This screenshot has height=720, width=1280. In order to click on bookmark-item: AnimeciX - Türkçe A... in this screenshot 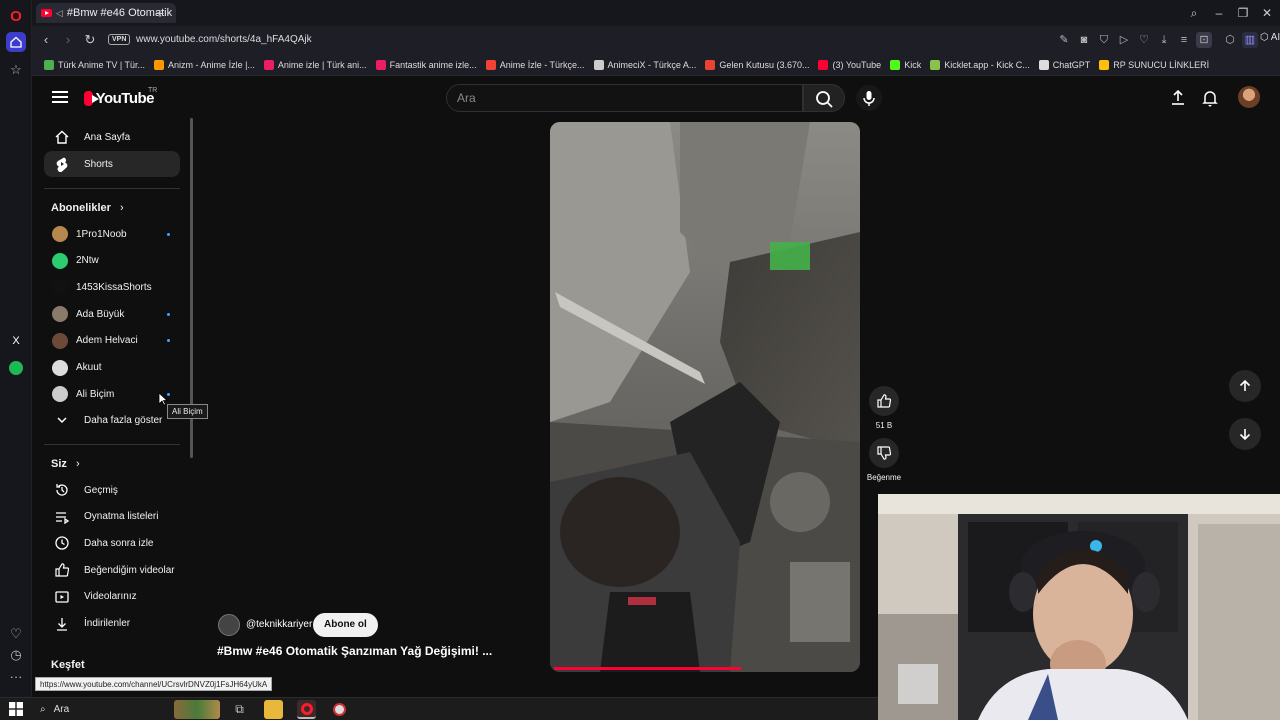, I will do `click(644, 64)`.